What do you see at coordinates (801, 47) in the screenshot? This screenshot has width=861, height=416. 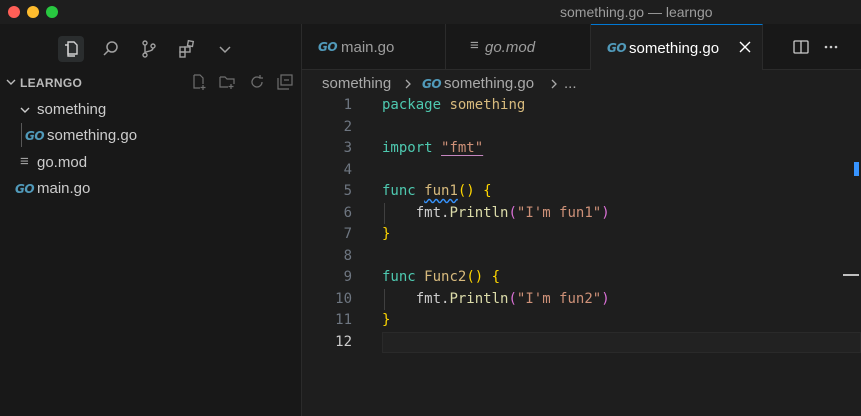 I see `split-editor-icon` at bounding box center [801, 47].